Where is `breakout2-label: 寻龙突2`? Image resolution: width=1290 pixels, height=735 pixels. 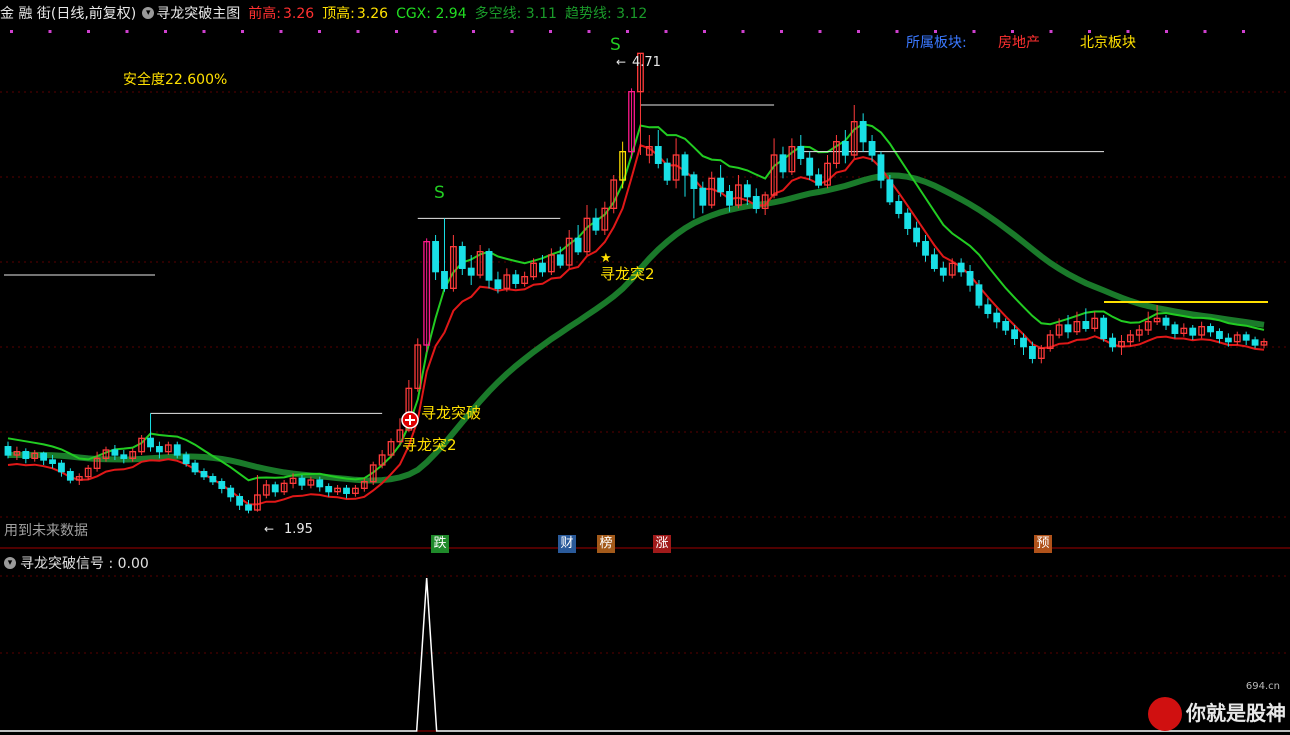 breakout2-label: 寻龙突2 is located at coordinates (429, 445).